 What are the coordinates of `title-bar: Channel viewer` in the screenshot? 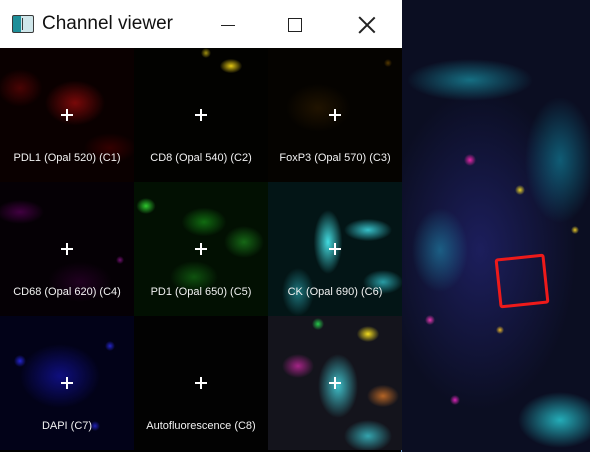 It's located at (201, 25).